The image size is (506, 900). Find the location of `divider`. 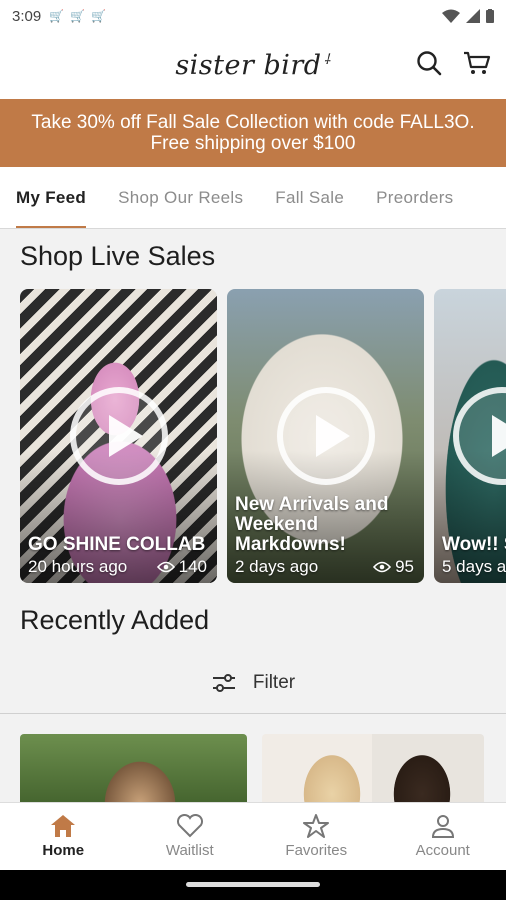

divider is located at coordinates (253, 713).